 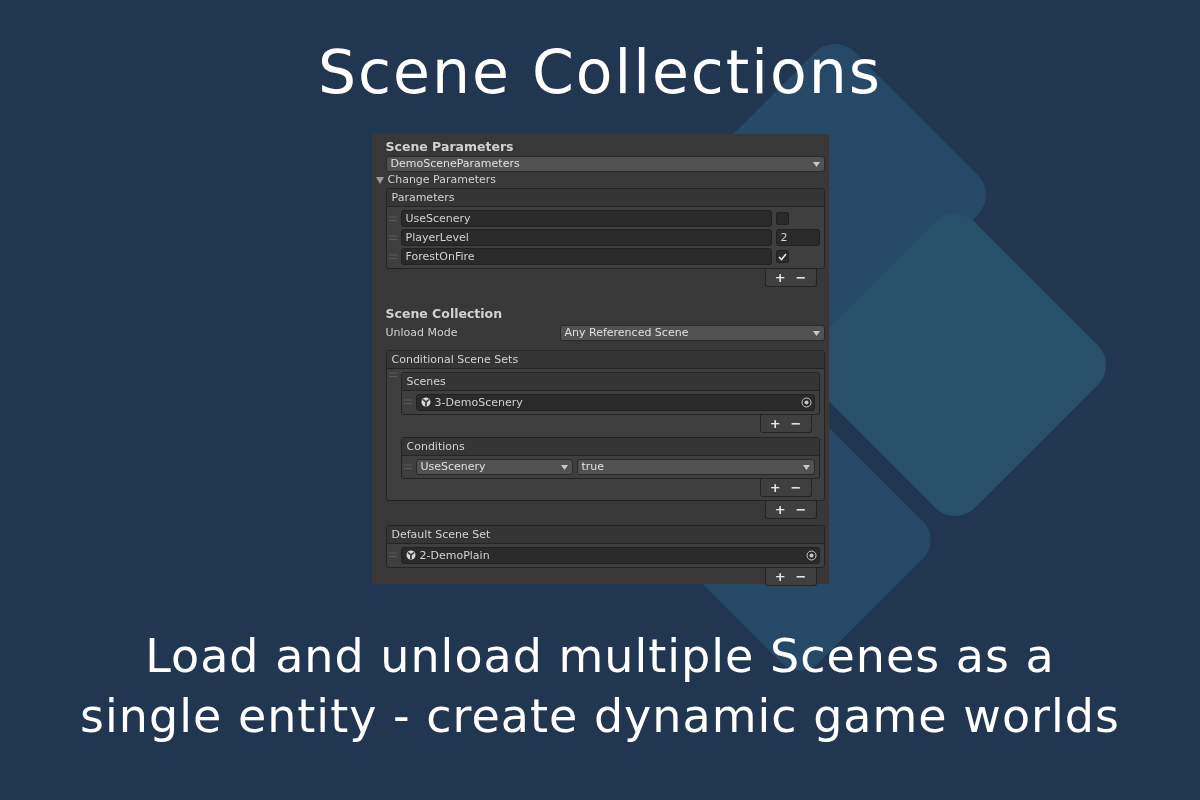 I want to click on caption-line: single entity - create dynamic game worlds, so click(x=600, y=716).